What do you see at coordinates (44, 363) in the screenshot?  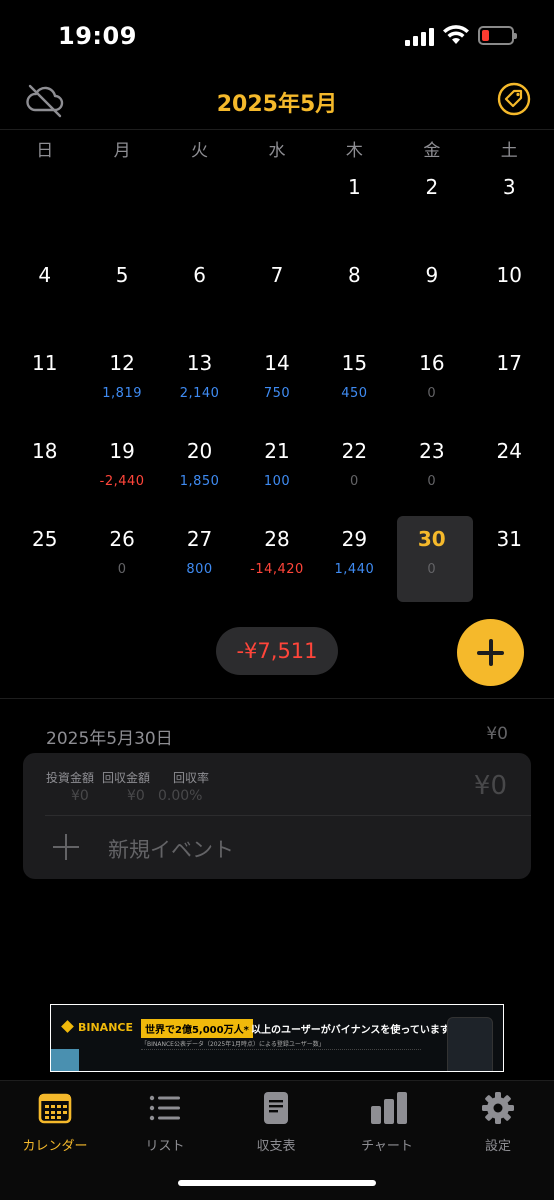 I see `day-number: 11` at bounding box center [44, 363].